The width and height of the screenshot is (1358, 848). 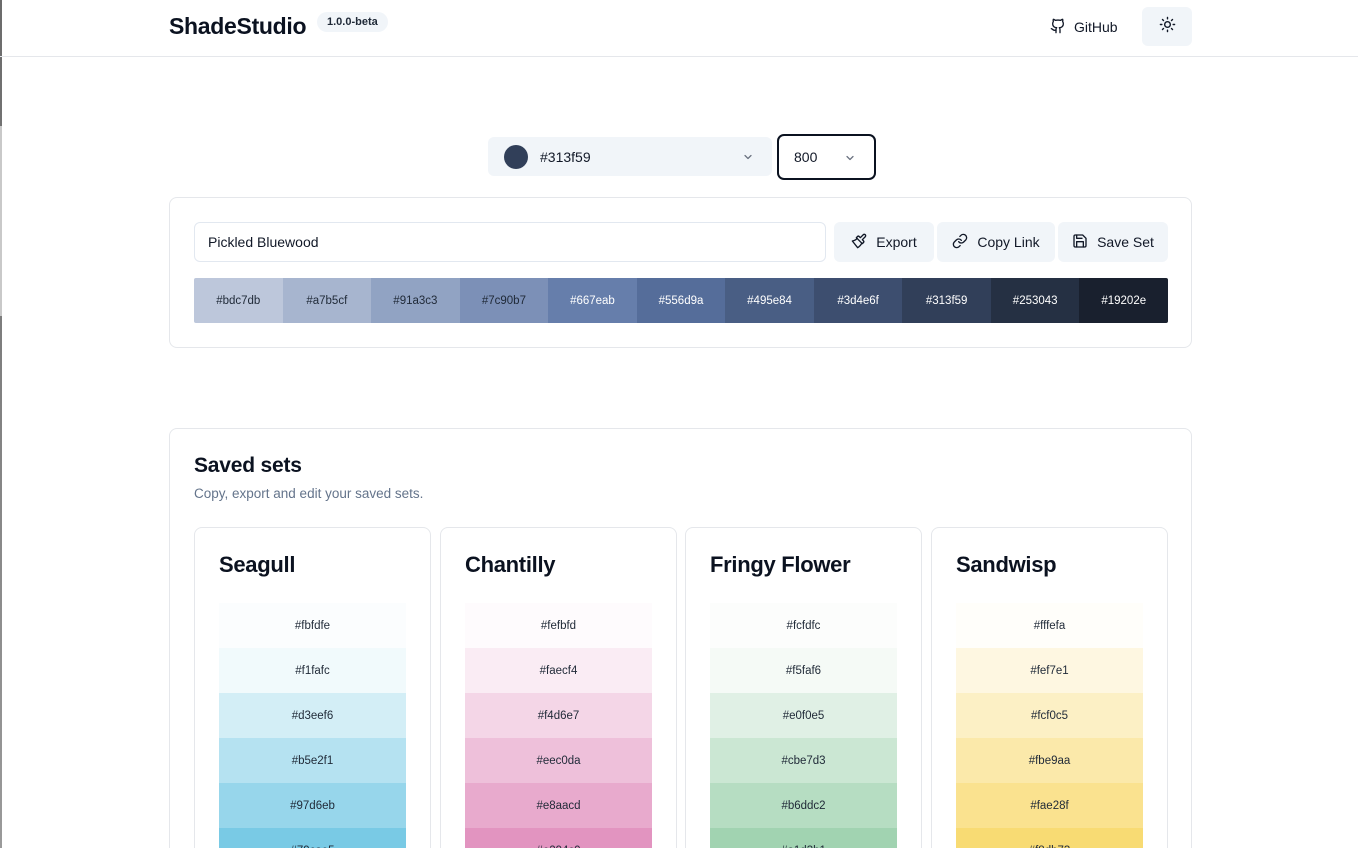 What do you see at coordinates (803, 838) in the screenshot?
I see `saved-set-shade: #a1d3b1` at bounding box center [803, 838].